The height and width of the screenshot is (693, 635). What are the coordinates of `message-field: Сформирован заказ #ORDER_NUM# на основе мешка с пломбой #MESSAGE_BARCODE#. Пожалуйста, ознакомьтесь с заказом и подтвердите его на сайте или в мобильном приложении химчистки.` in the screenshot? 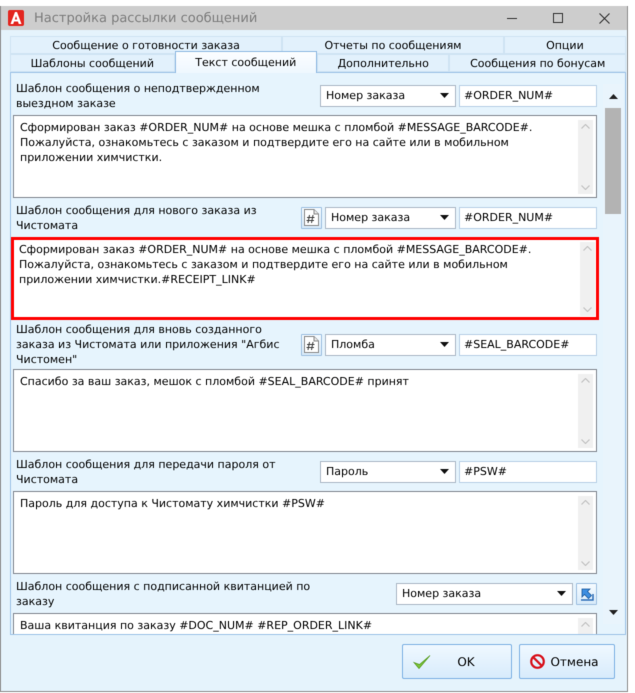 It's located at (305, 156).